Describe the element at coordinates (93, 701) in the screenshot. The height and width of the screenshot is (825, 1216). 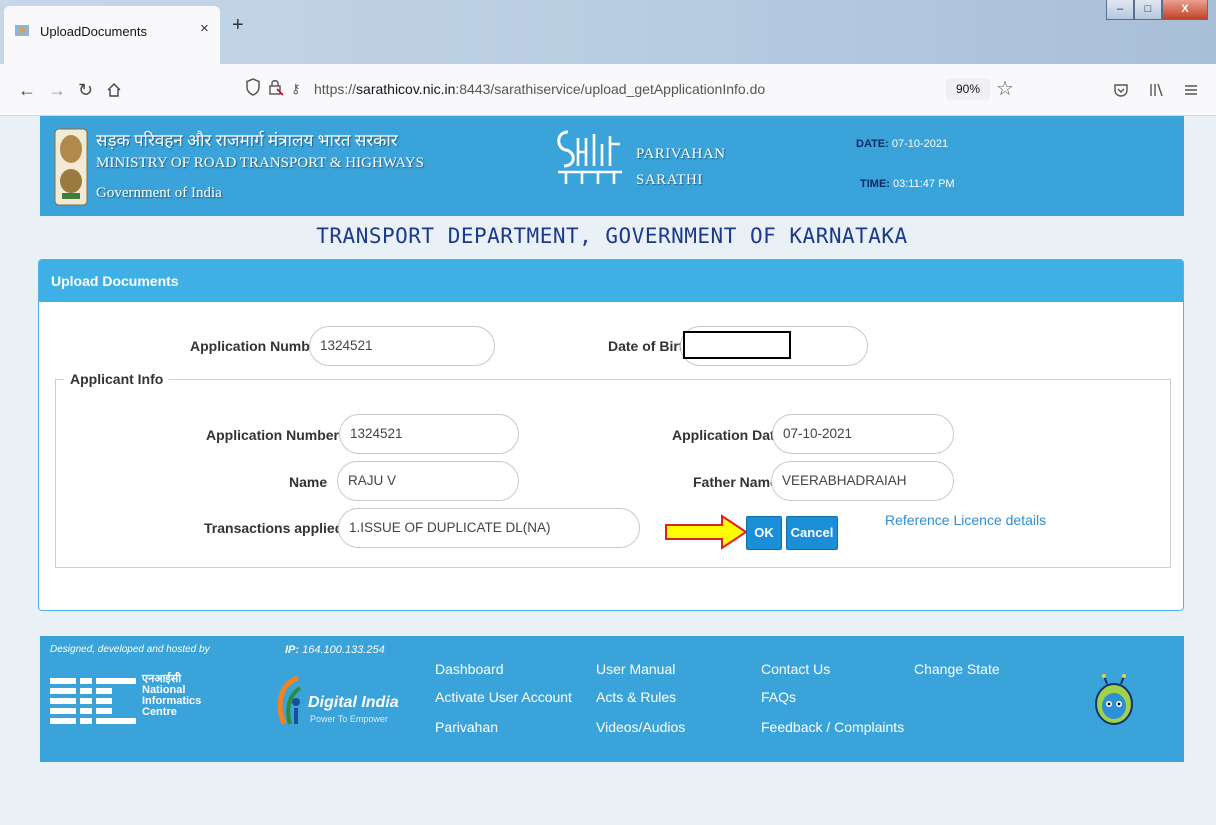
I see `nic-mark-icon` at that location.